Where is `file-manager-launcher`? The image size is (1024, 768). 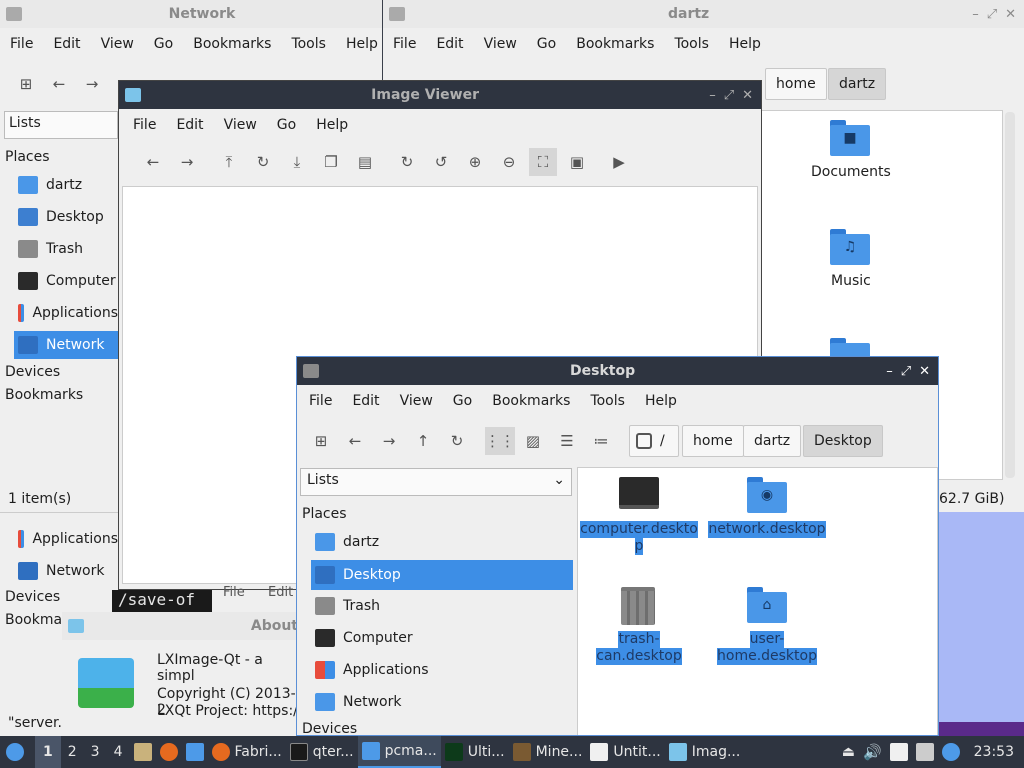 file-manager-launcher is located at coordinates (143, 752).